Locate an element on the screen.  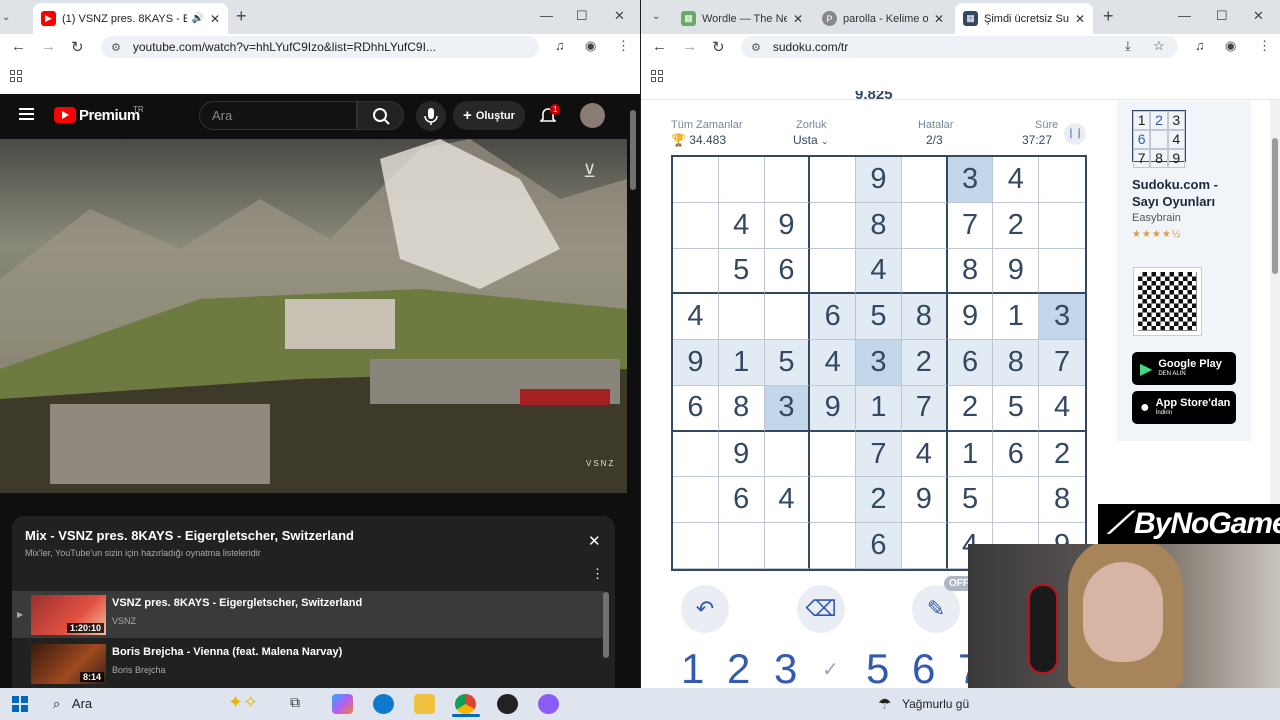
page-scrollbar is located at coordinates (633, 150).